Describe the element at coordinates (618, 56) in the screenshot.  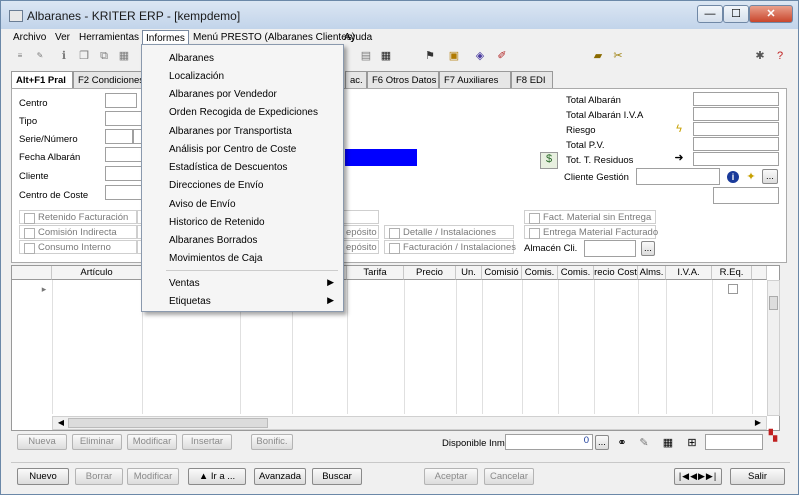
I see `clip-icon: ✂` at that location.